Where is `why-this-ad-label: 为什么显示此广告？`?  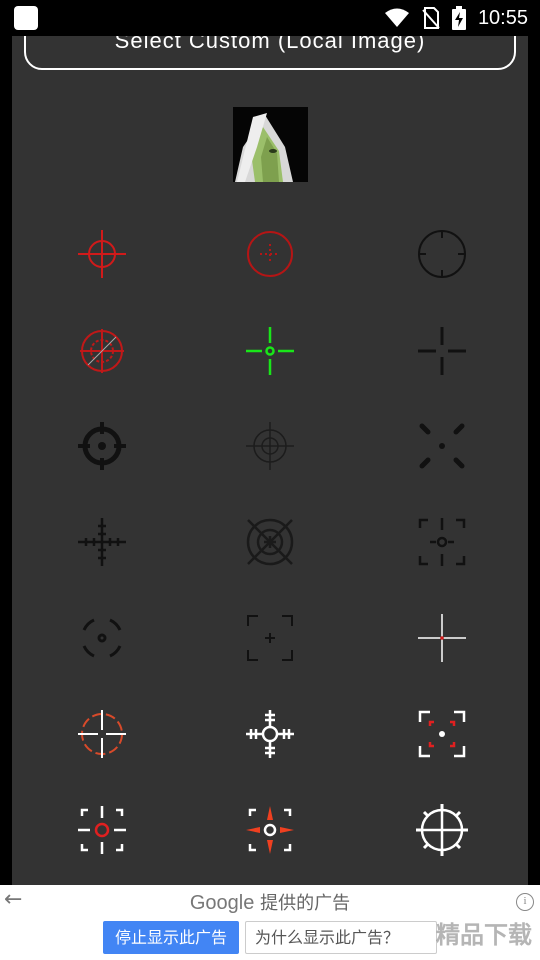
why-this-ad-label: 为什么显示此广告？ is located at coordinates (327, 937).